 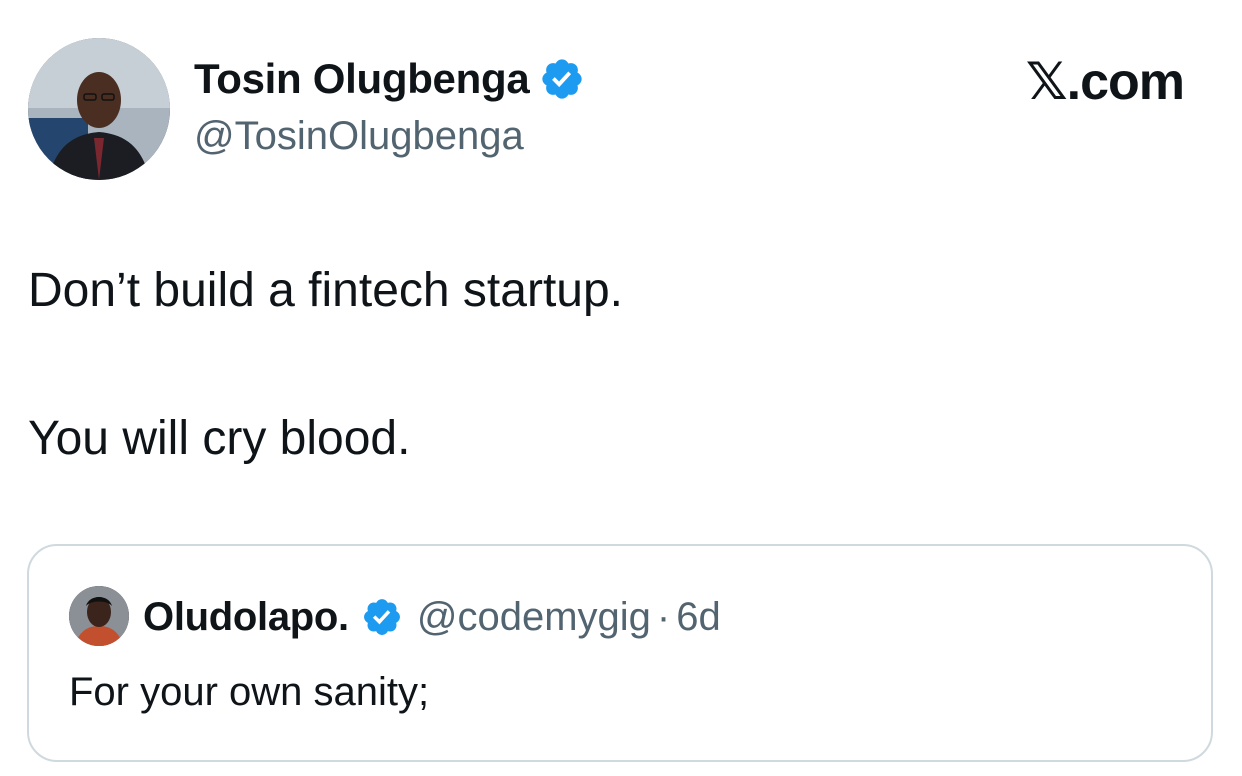 I want to click on quoted-tweet-header: Oludolapo. @codemygig · 6d, so click(x=432, y=617).